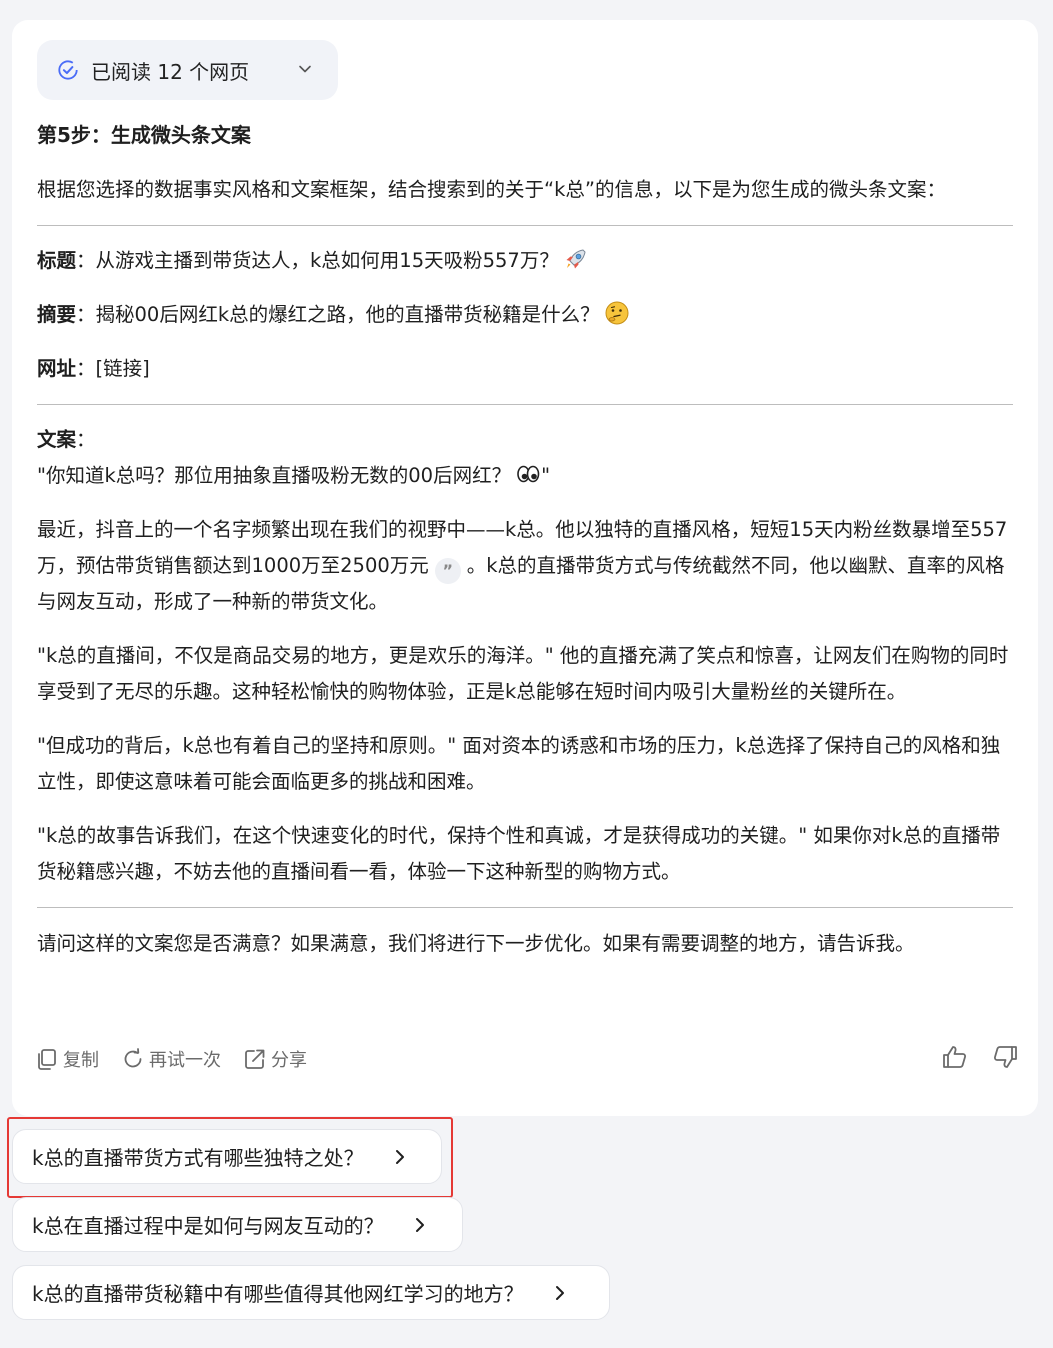 The image size is (1053, 1348). What do you see at coordinates (955, 1057) in the screenshot?
I see `thumbs-up-icon` at bounding box center [955, 1057].